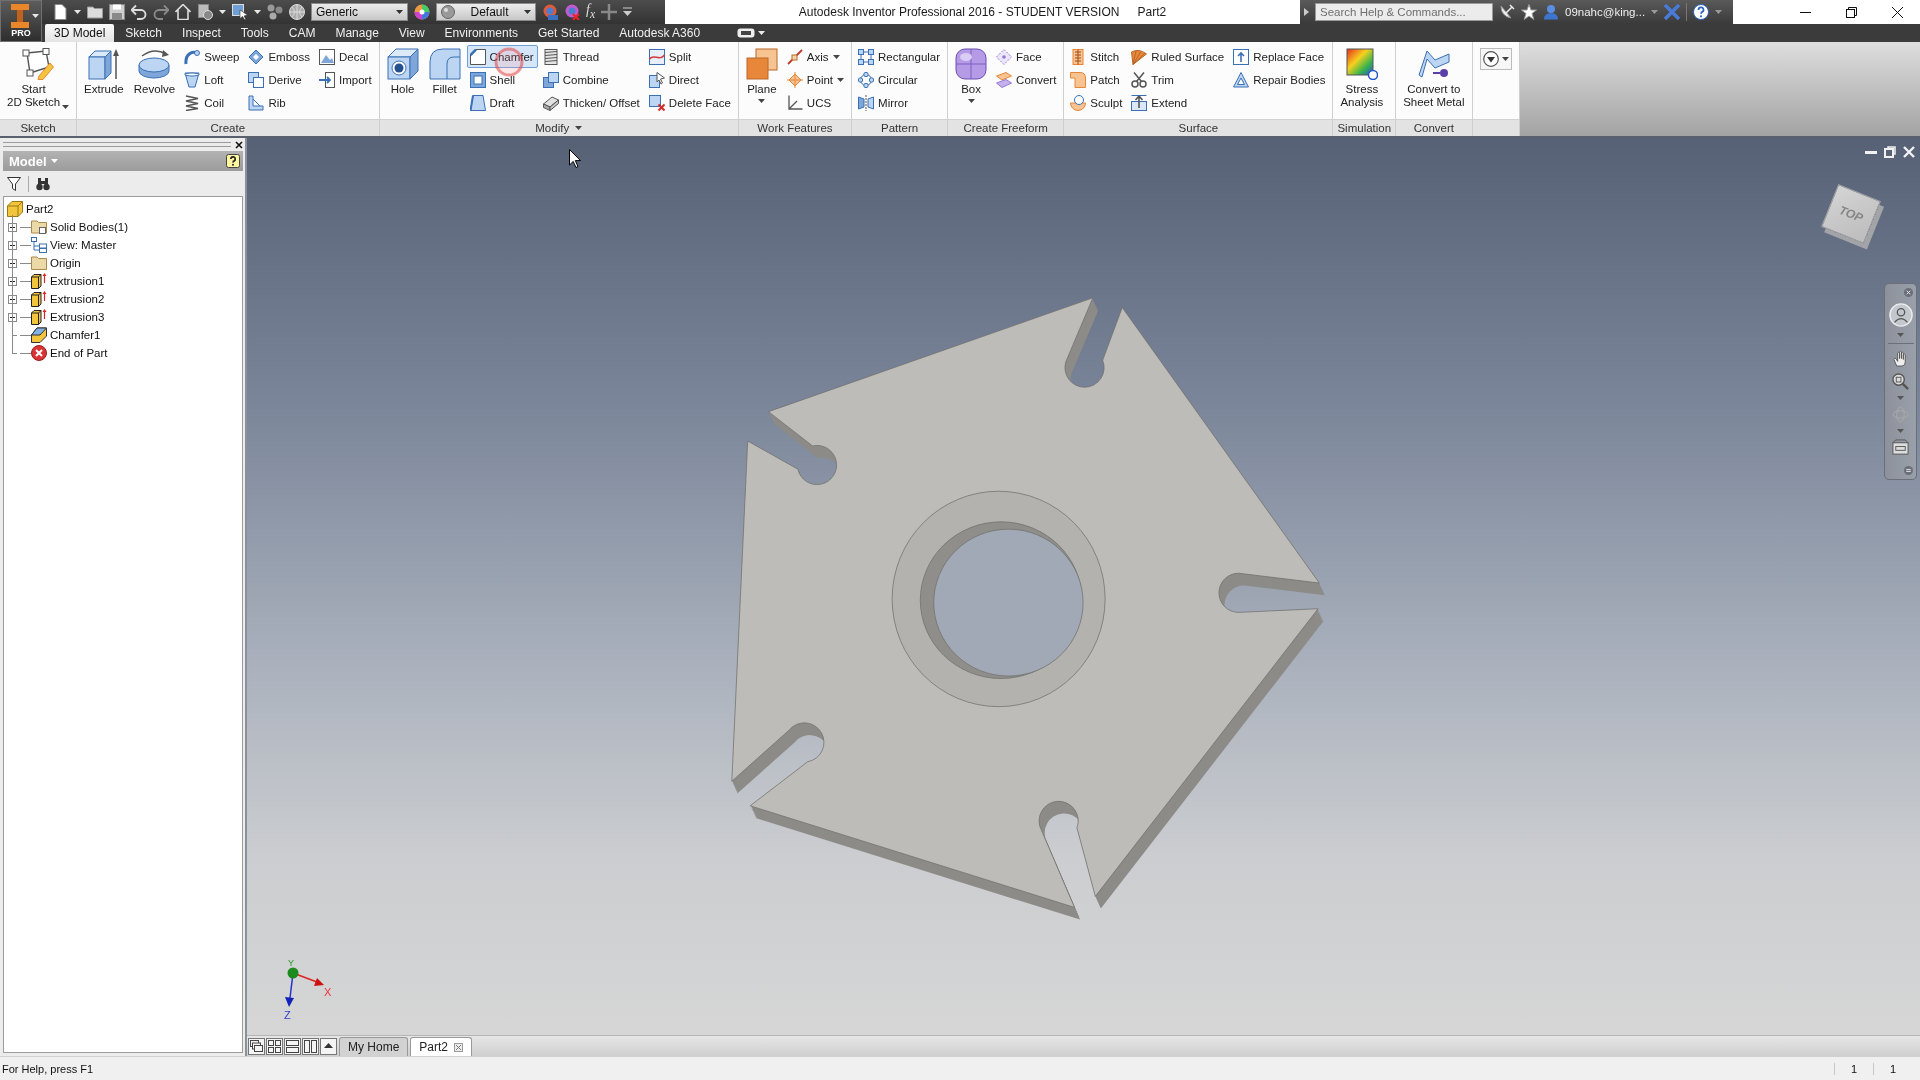 The width and height of the screenshot is (1920, 1080). Describe the element at coordinates (1507, 12) in the screenshot. I see `satellite-dish-icon` at that location.